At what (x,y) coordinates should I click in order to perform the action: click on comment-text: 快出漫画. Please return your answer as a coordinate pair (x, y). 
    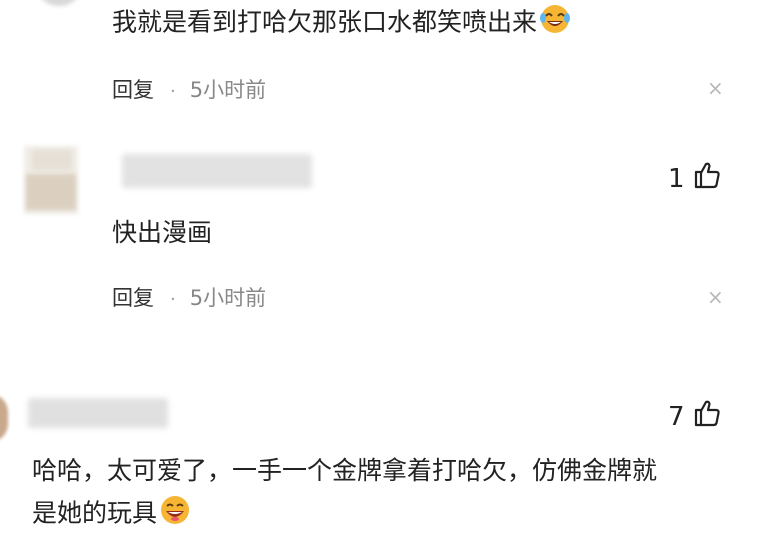
    Looking at the image, I should click on (162, 232).